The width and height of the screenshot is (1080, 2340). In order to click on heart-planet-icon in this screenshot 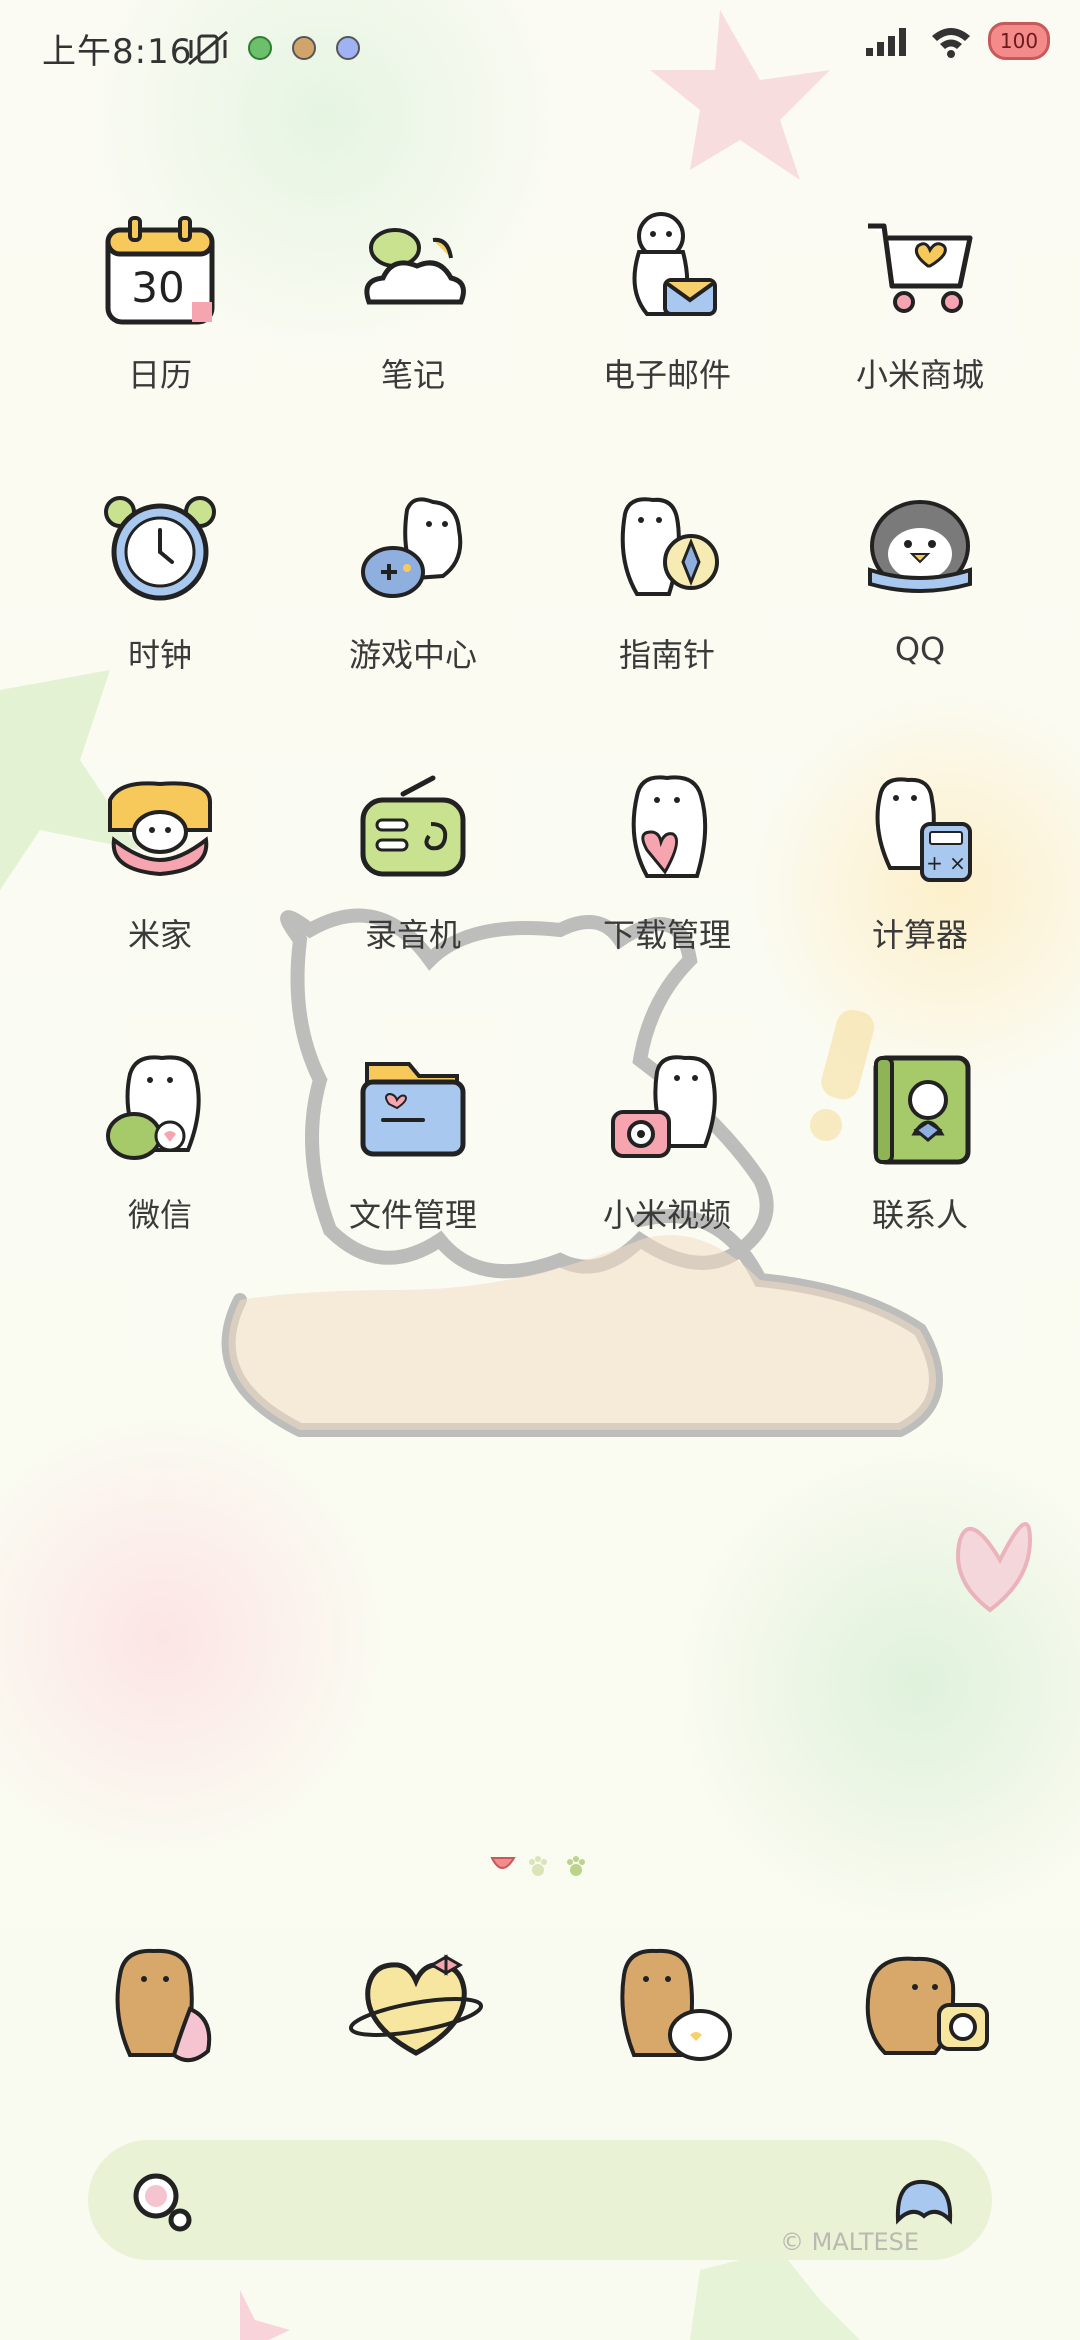, I will do `click(416, 2005)`.